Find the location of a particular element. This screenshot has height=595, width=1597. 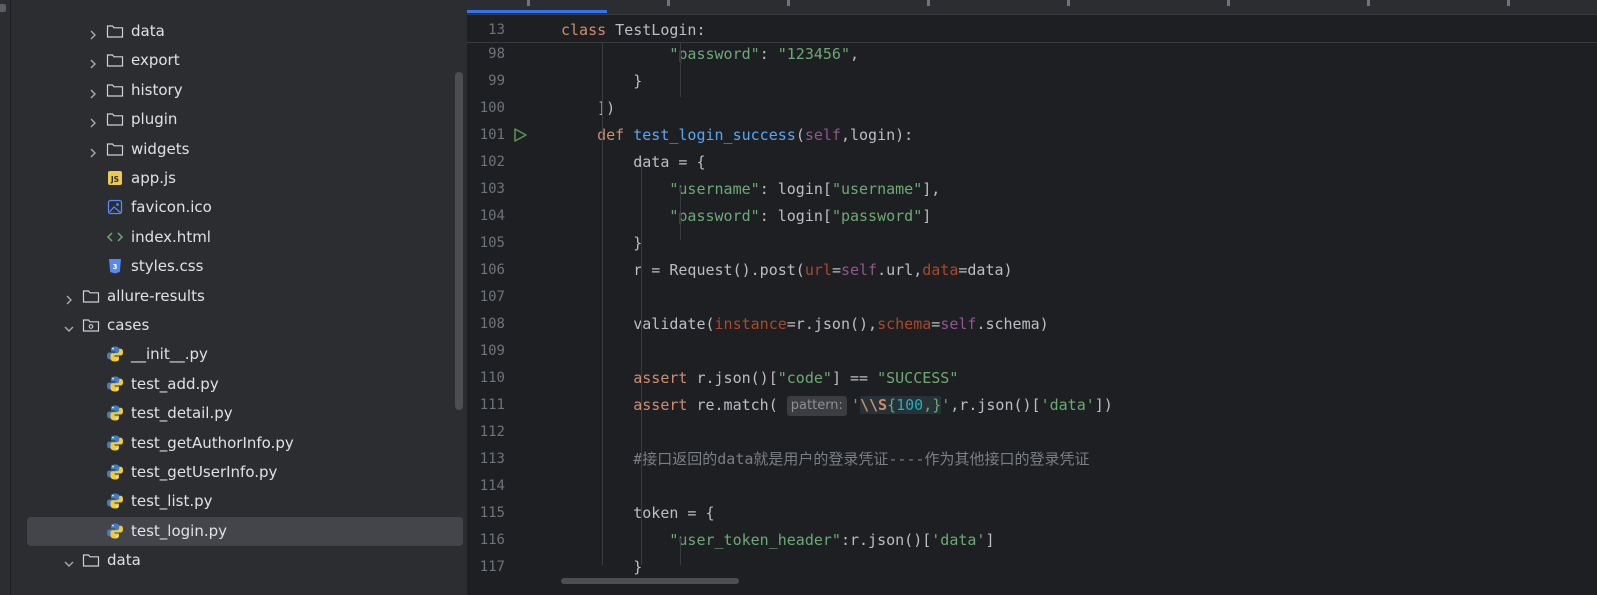

tree-item-label: test_getUserInfo.py is located at coordinates (204, 472).